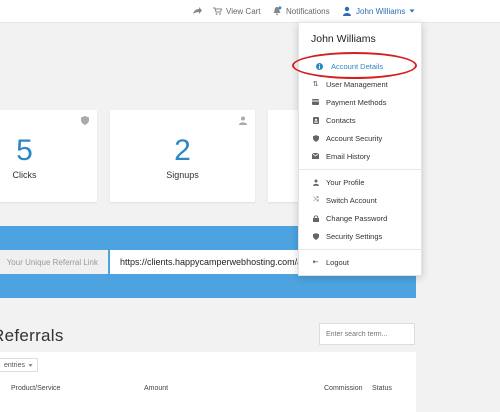 This screenshot has height=412, width=500. What do you see at coordinates (315, 236) in the screenshot?
I see `shield-check-icon` at bounding box center [315, 236].